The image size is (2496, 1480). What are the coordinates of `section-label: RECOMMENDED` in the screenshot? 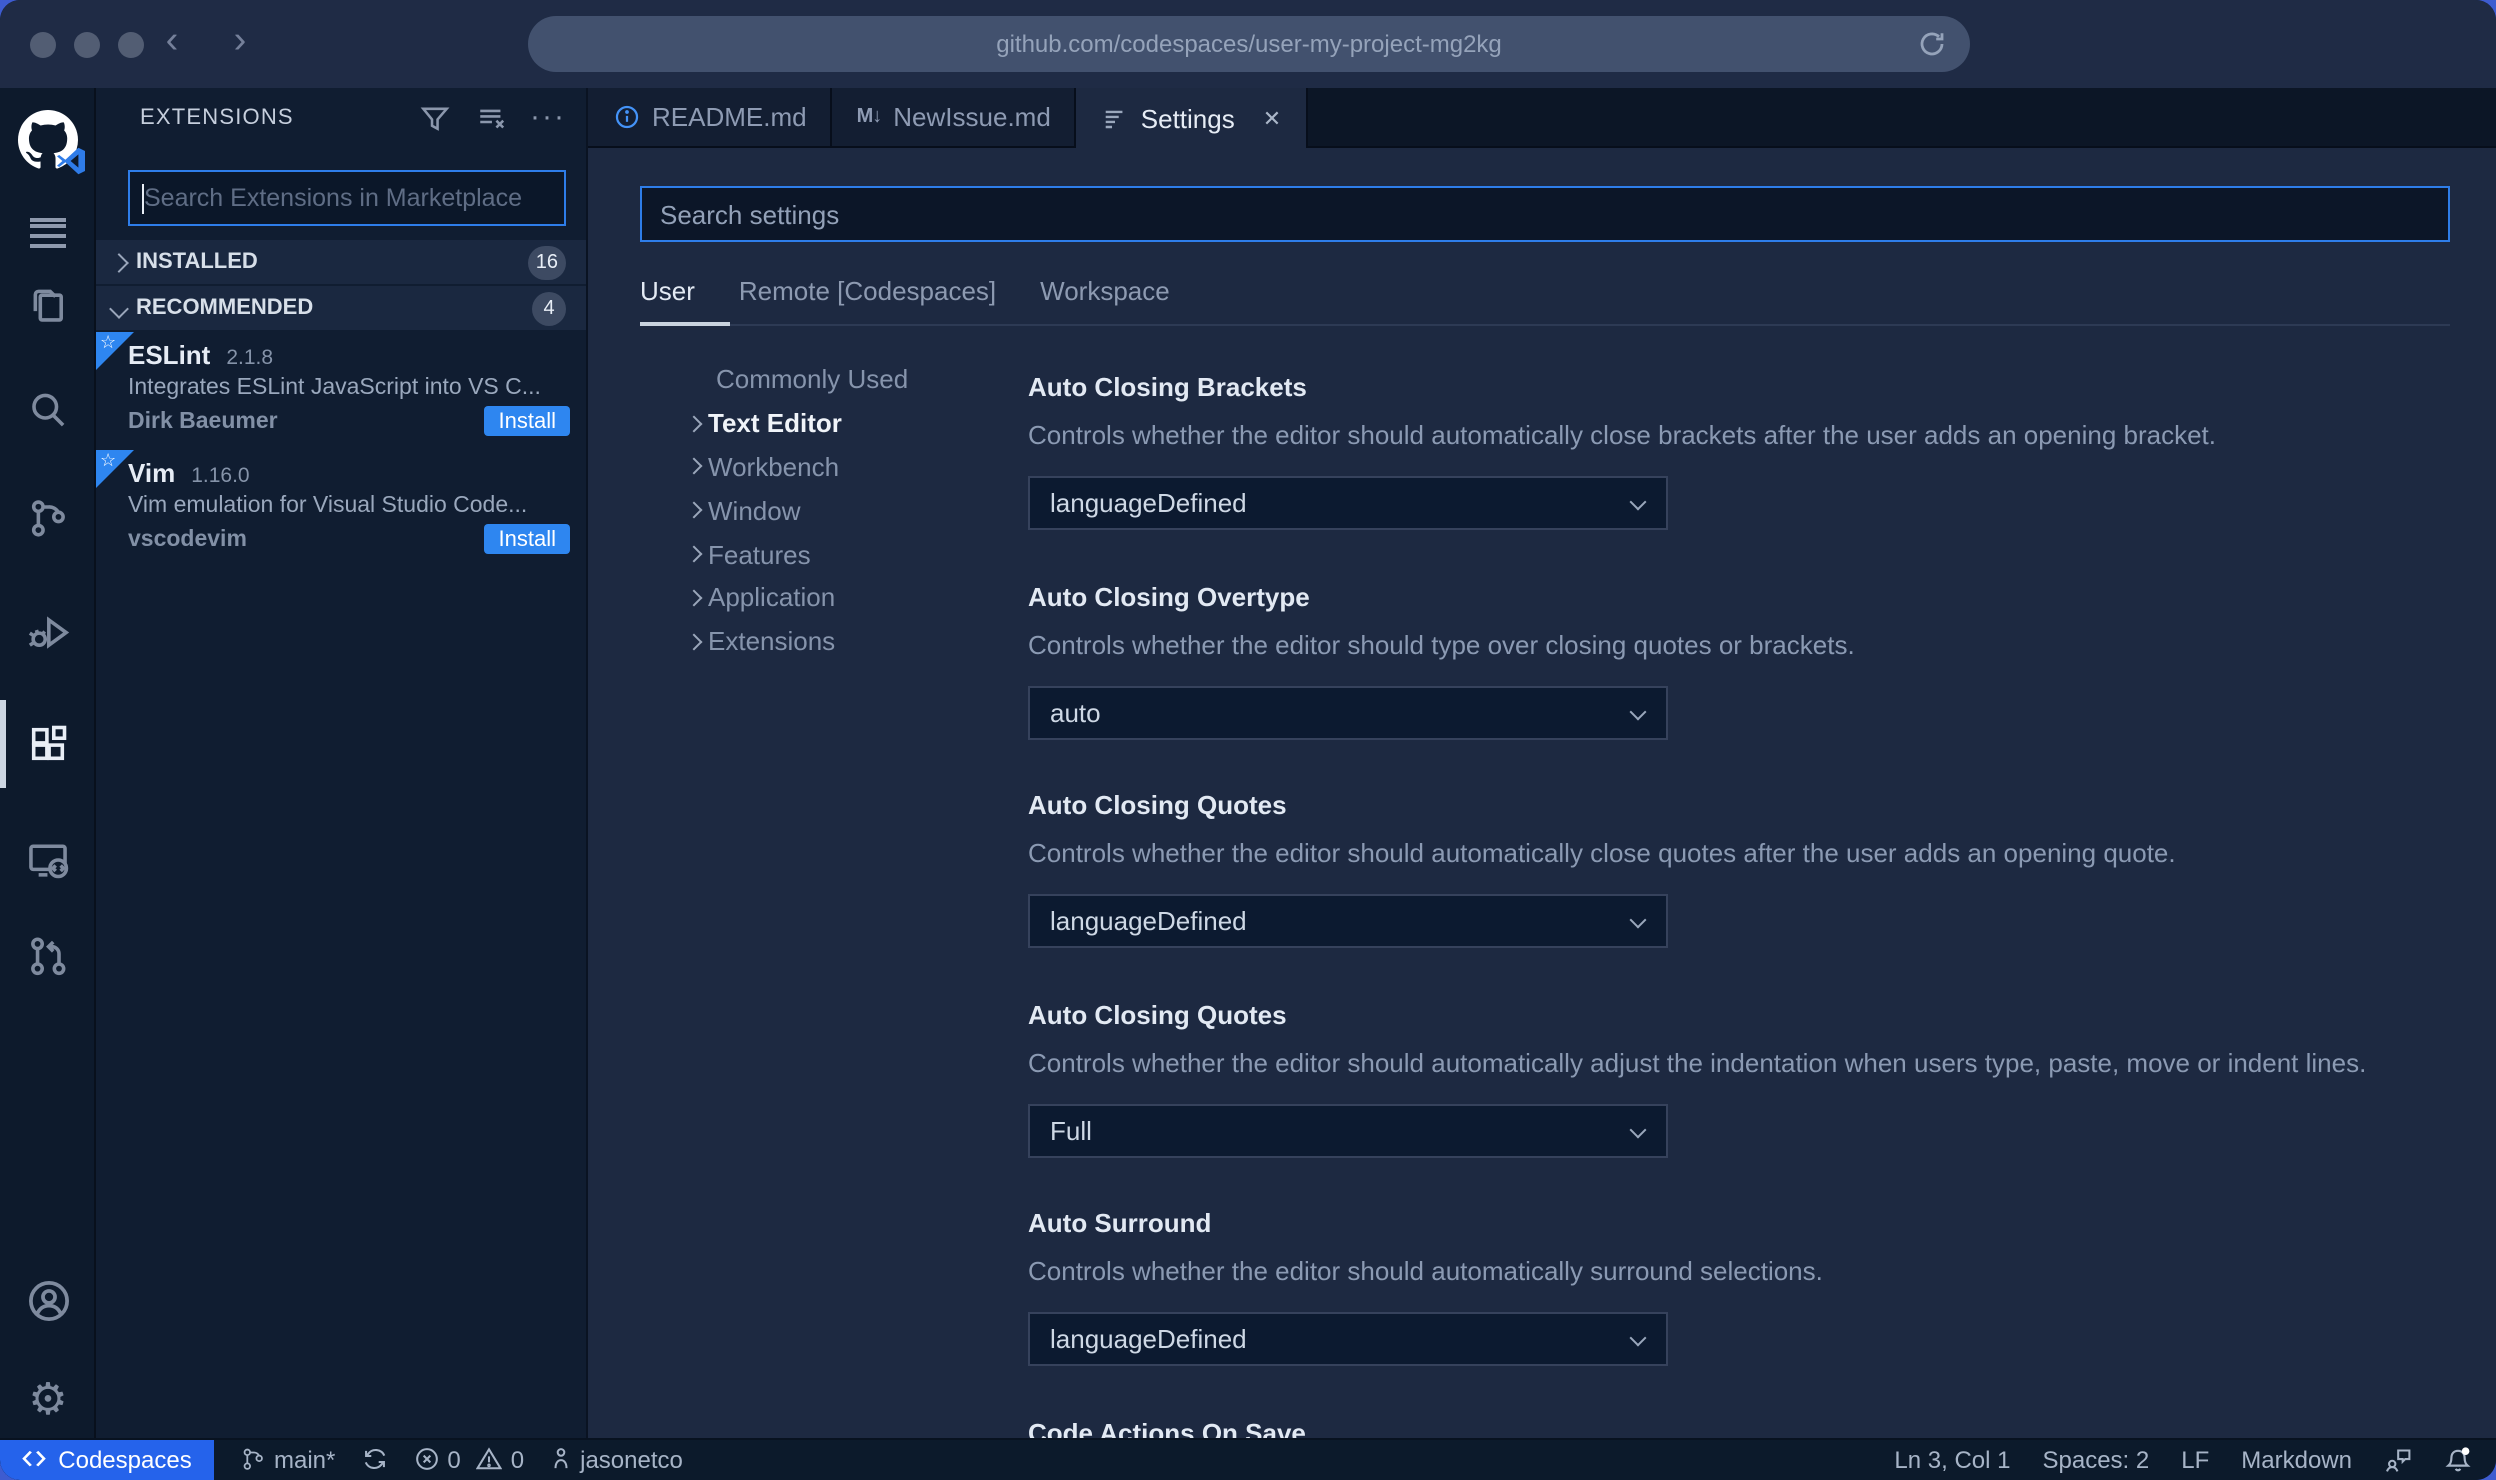 It's located at (225, 308).